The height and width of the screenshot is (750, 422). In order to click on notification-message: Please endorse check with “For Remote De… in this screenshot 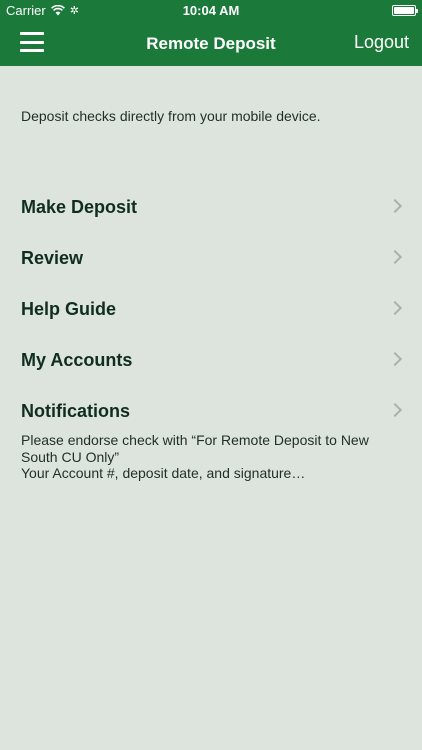, I will do `click(211, 457)`.